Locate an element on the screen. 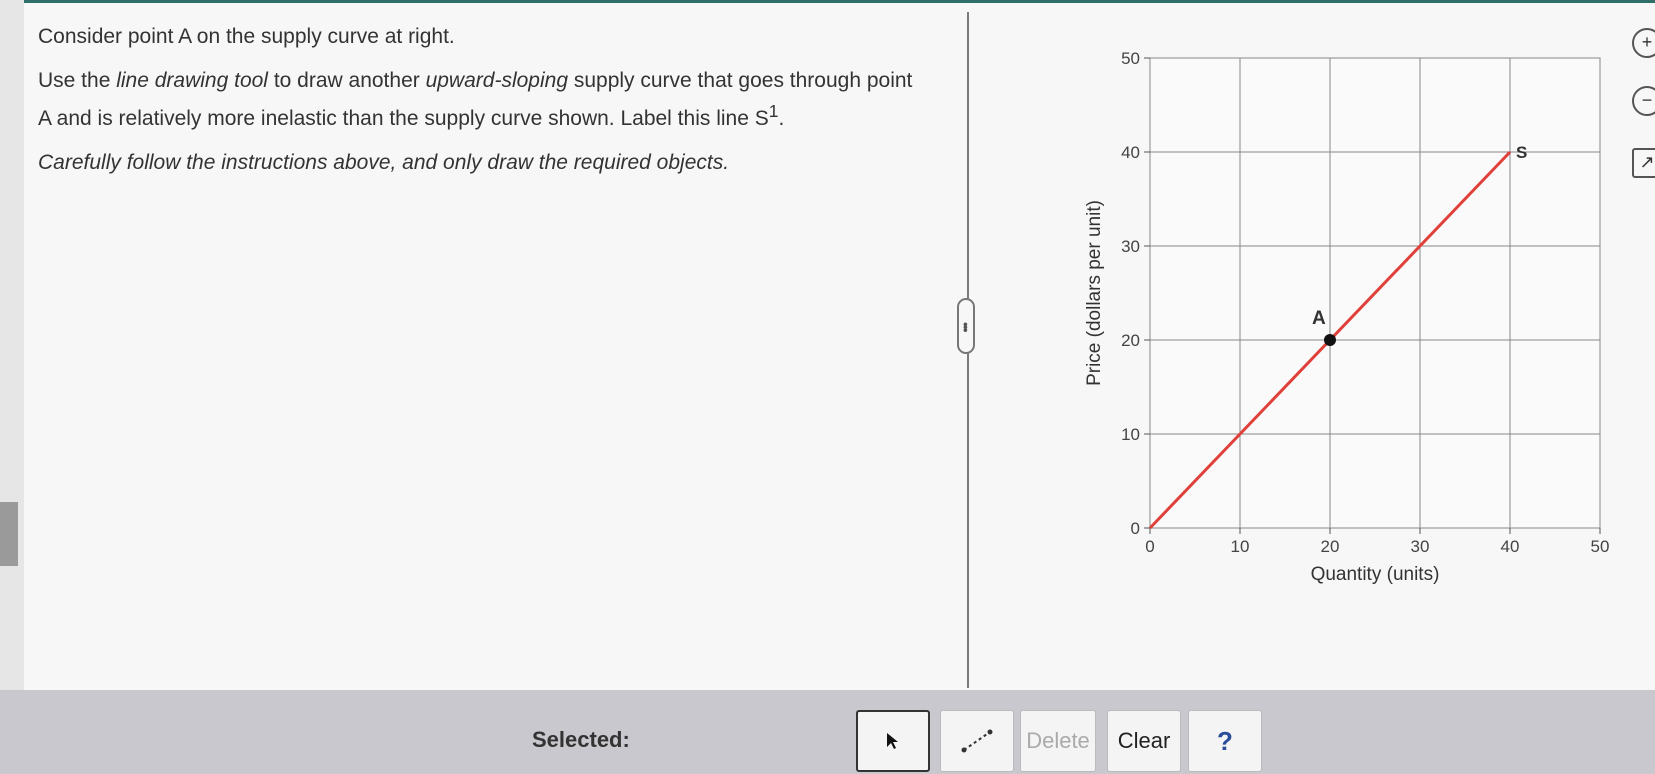 The height and width of the screenshot is (774, 1655). help-button: ? is located at coordinates (1225, 741).